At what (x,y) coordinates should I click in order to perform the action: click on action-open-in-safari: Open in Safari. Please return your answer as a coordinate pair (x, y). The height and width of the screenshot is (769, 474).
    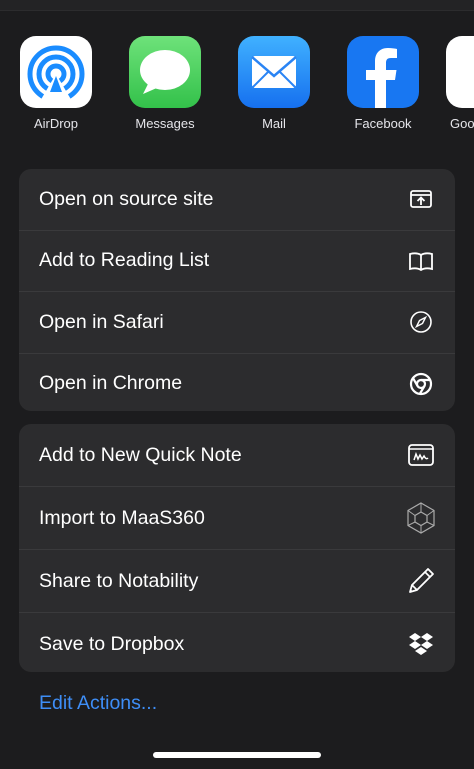
    Looking at the image, I should click on (237, 323).